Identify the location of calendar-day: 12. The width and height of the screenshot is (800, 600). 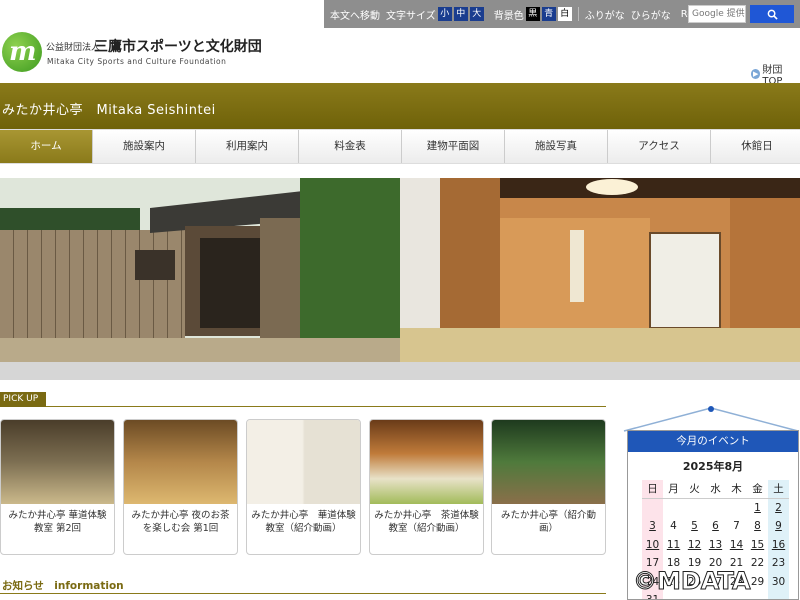
(694, 545).